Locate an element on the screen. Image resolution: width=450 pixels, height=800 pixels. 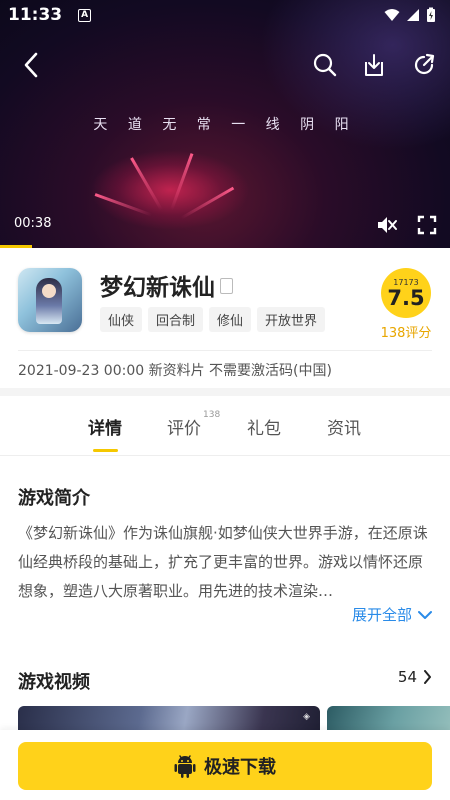
tab-active-indicator is located at coordinates (105, 450).